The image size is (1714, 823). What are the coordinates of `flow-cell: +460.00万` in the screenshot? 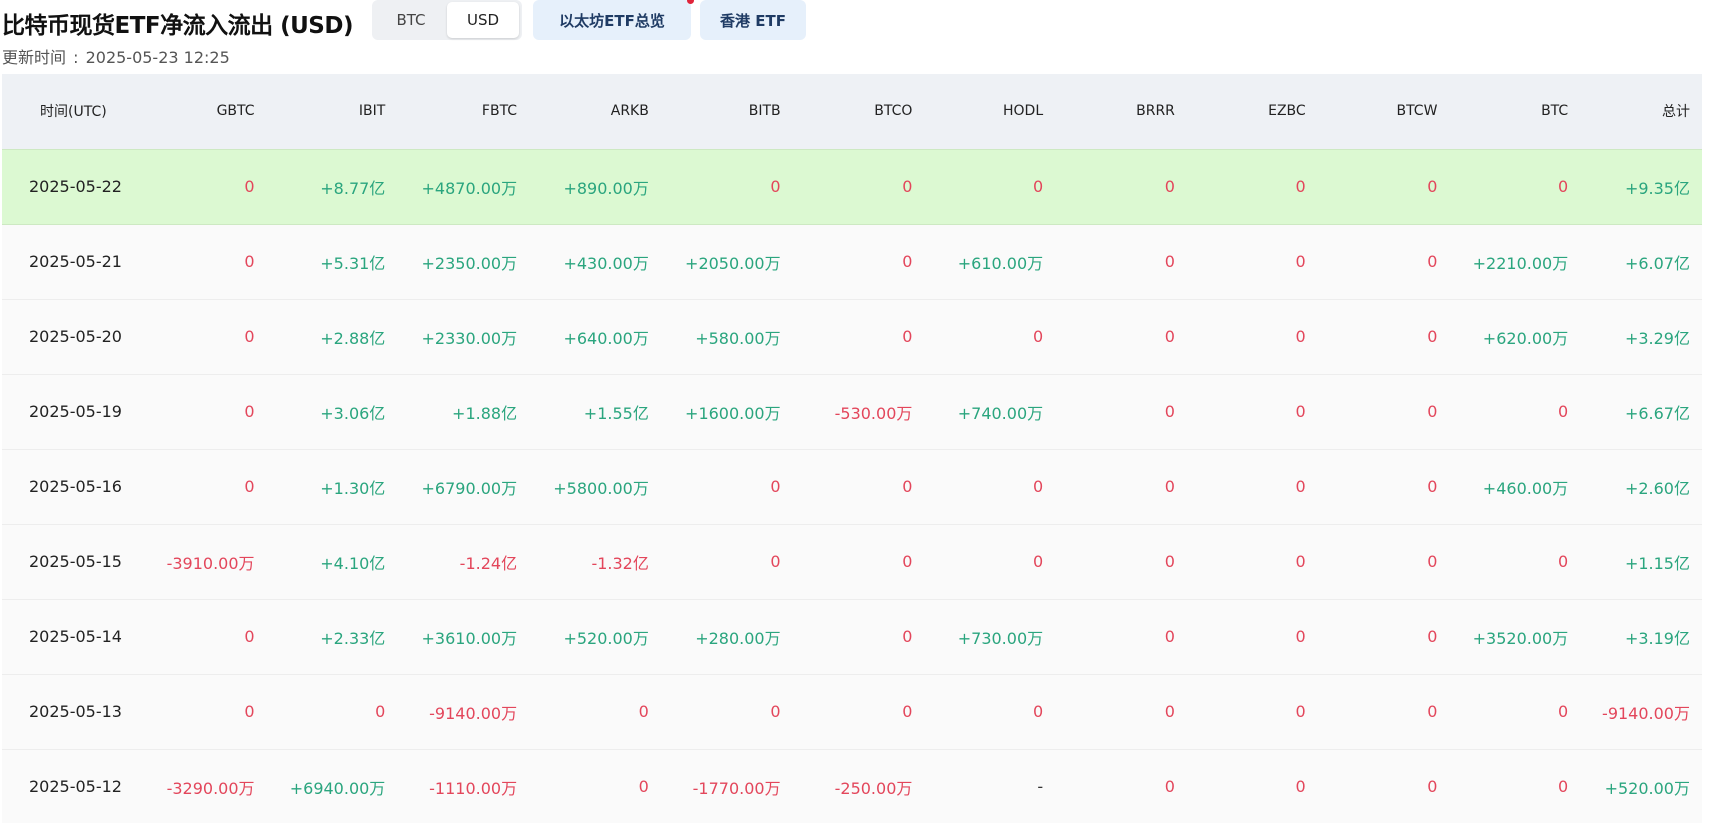 It's located at (1515, 486).